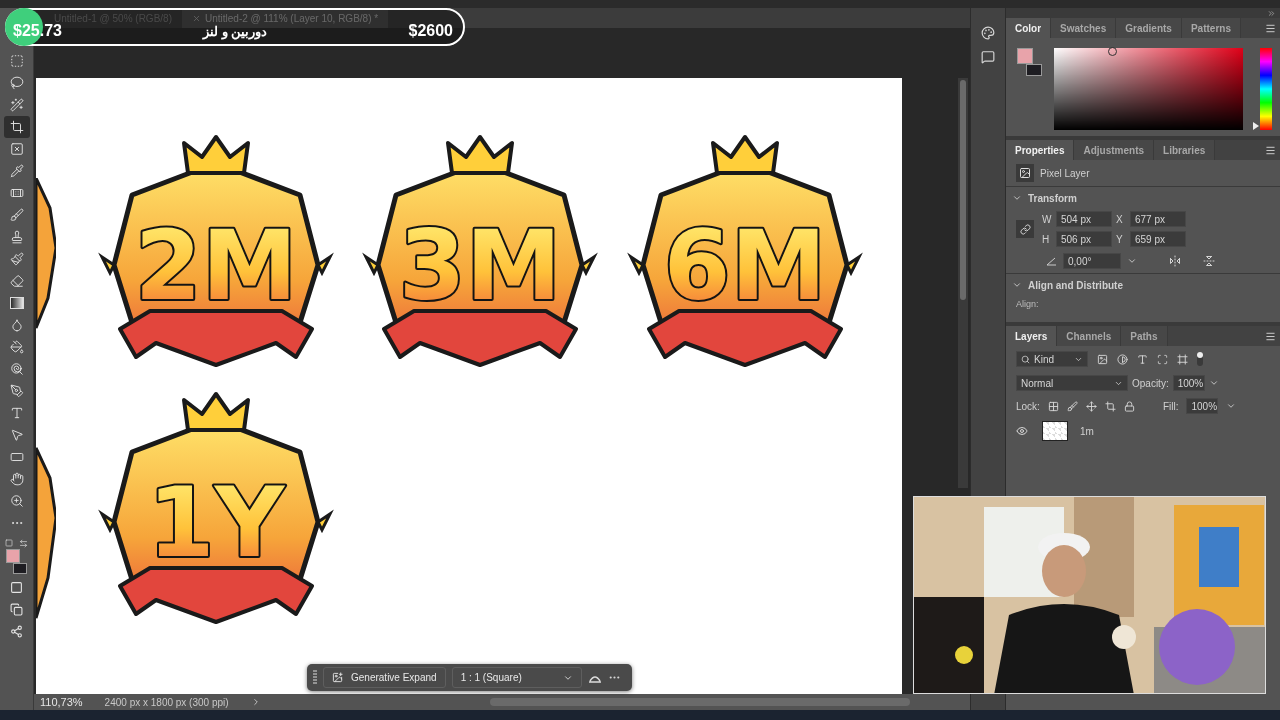 The image size is (1280, 720). What do you see at coordinates (1144, 336) in the screenshot?
I see `panel-tab: Paths` at bounding box center [1144, 336].